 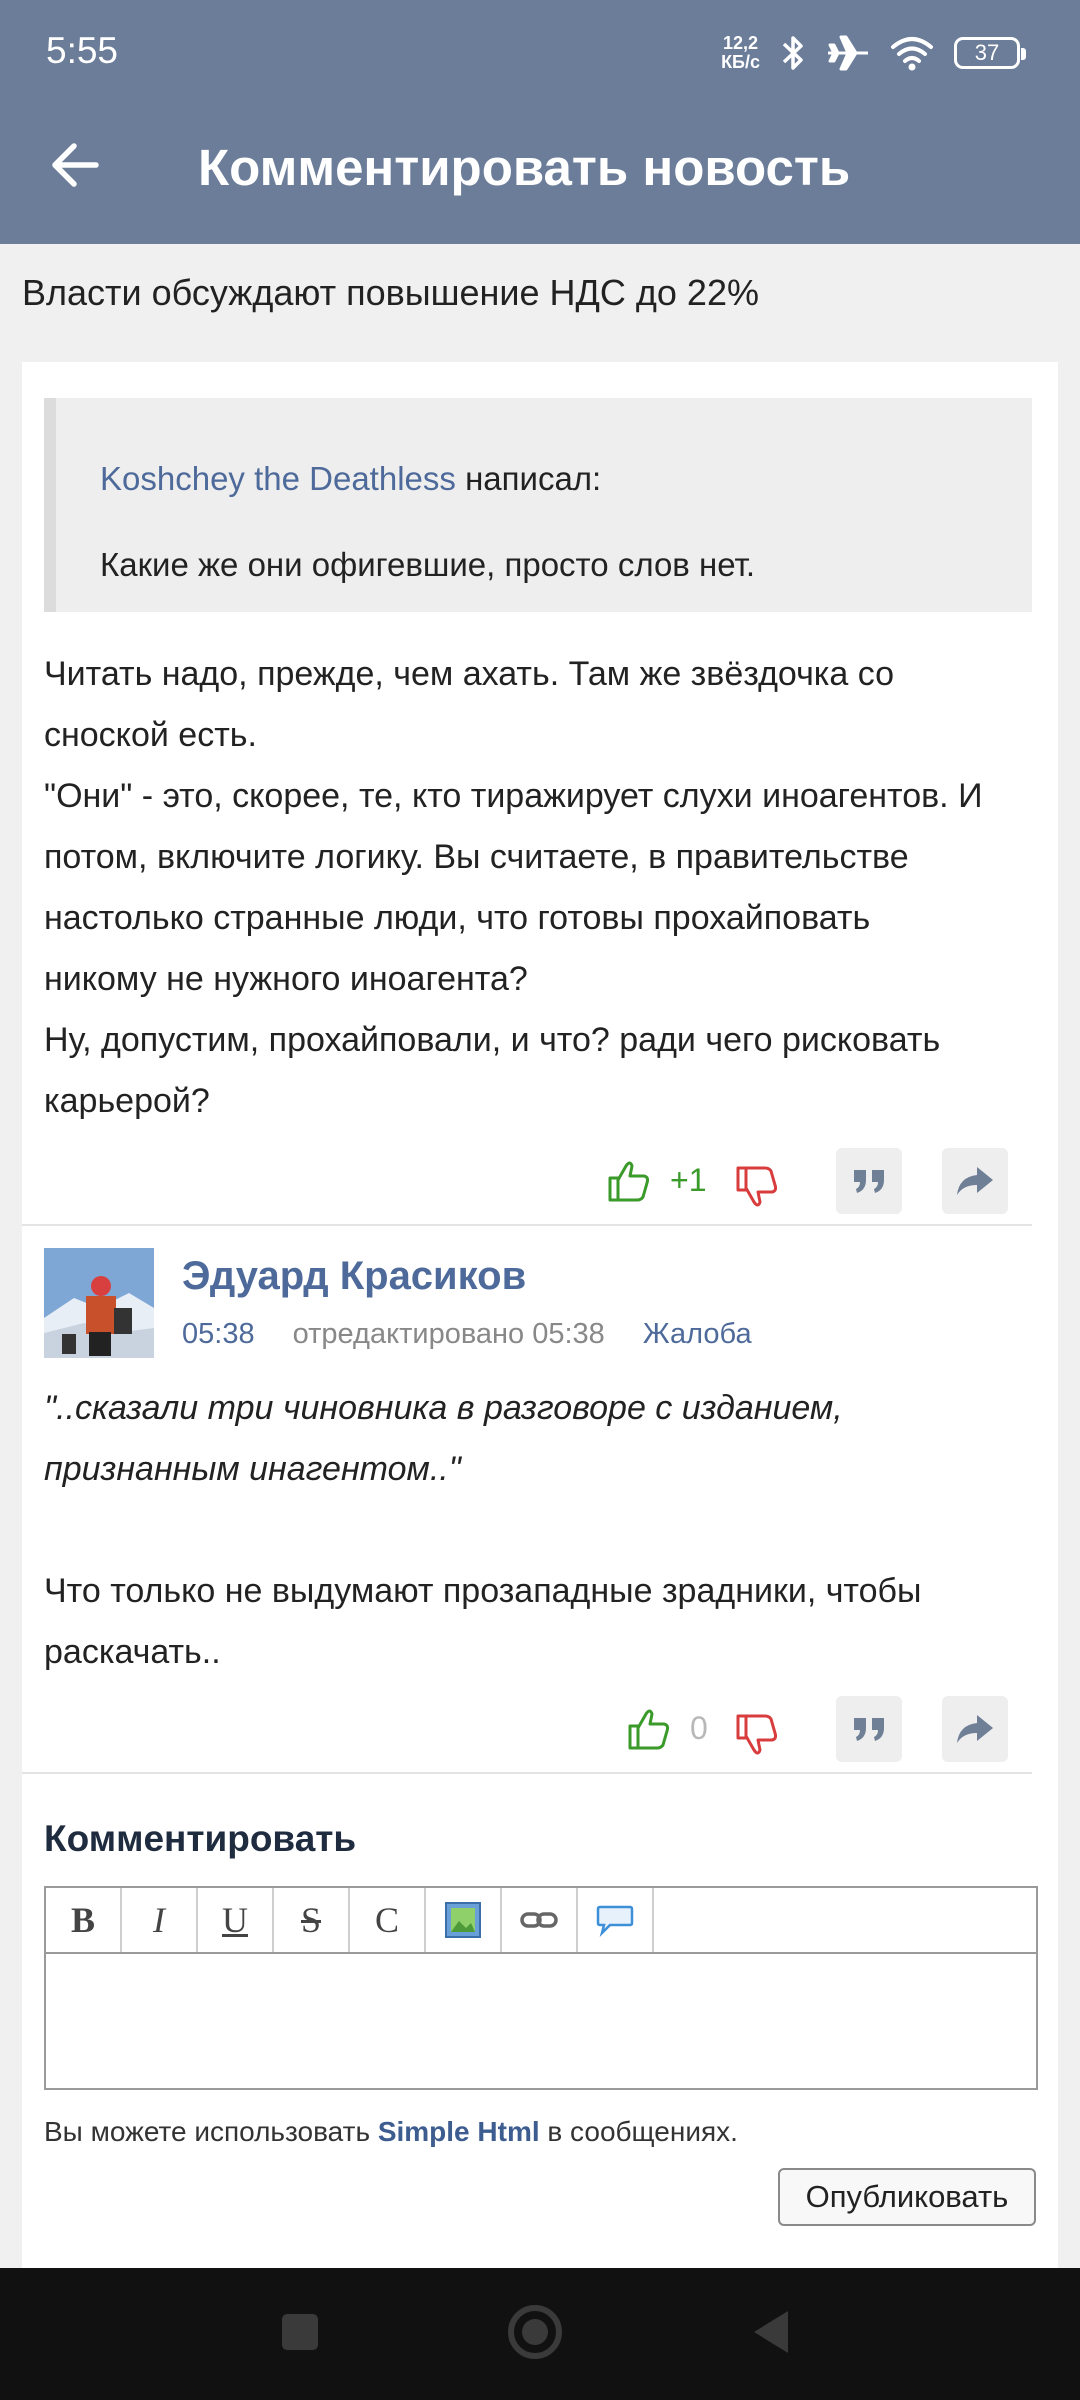 I want to click on speech-bubble-icon, so click(x=615, y=1921).